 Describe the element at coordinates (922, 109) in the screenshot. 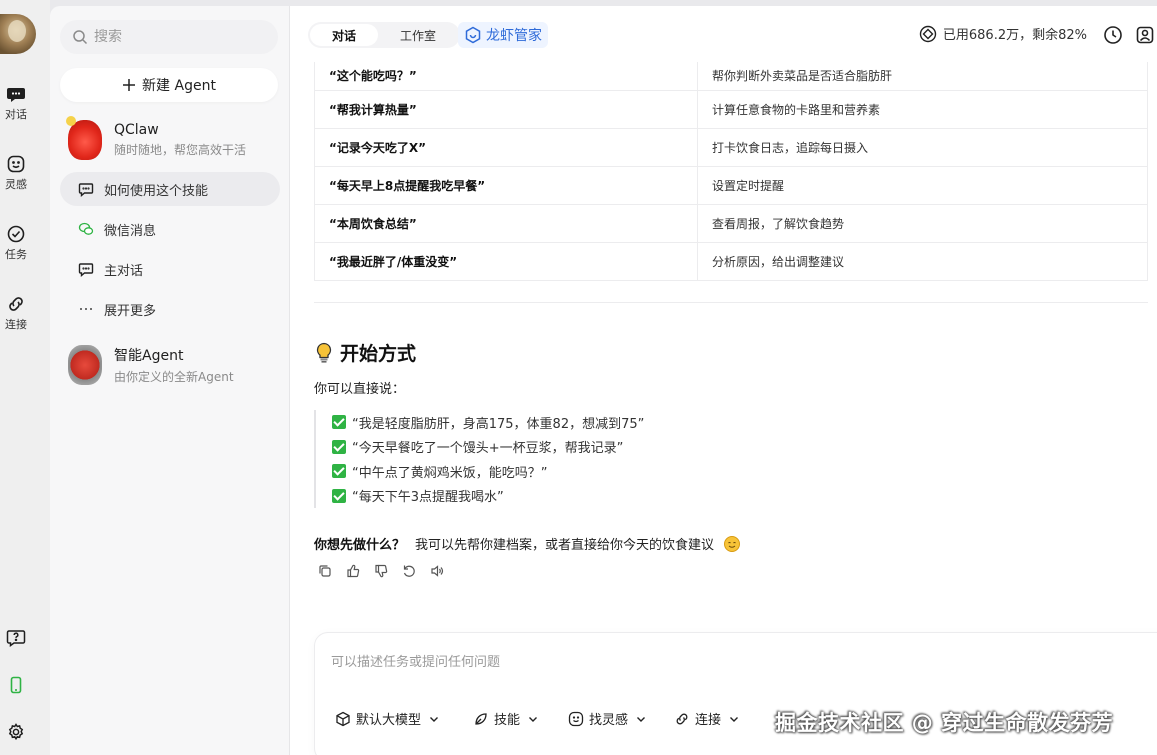

I see `skill-description-cell: 计算任意食物的卡路里和营养素` at that location.